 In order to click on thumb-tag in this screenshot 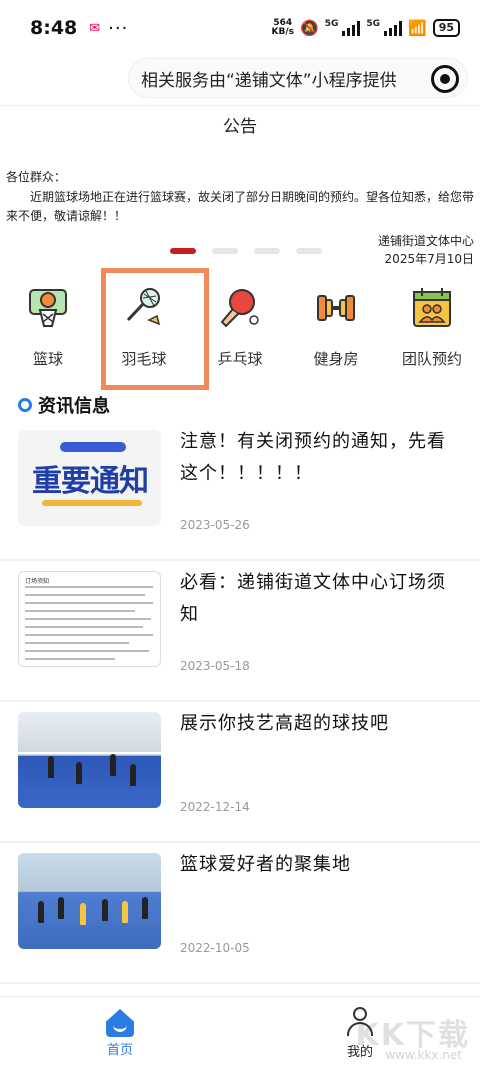, I will do `click(93, 447)`.